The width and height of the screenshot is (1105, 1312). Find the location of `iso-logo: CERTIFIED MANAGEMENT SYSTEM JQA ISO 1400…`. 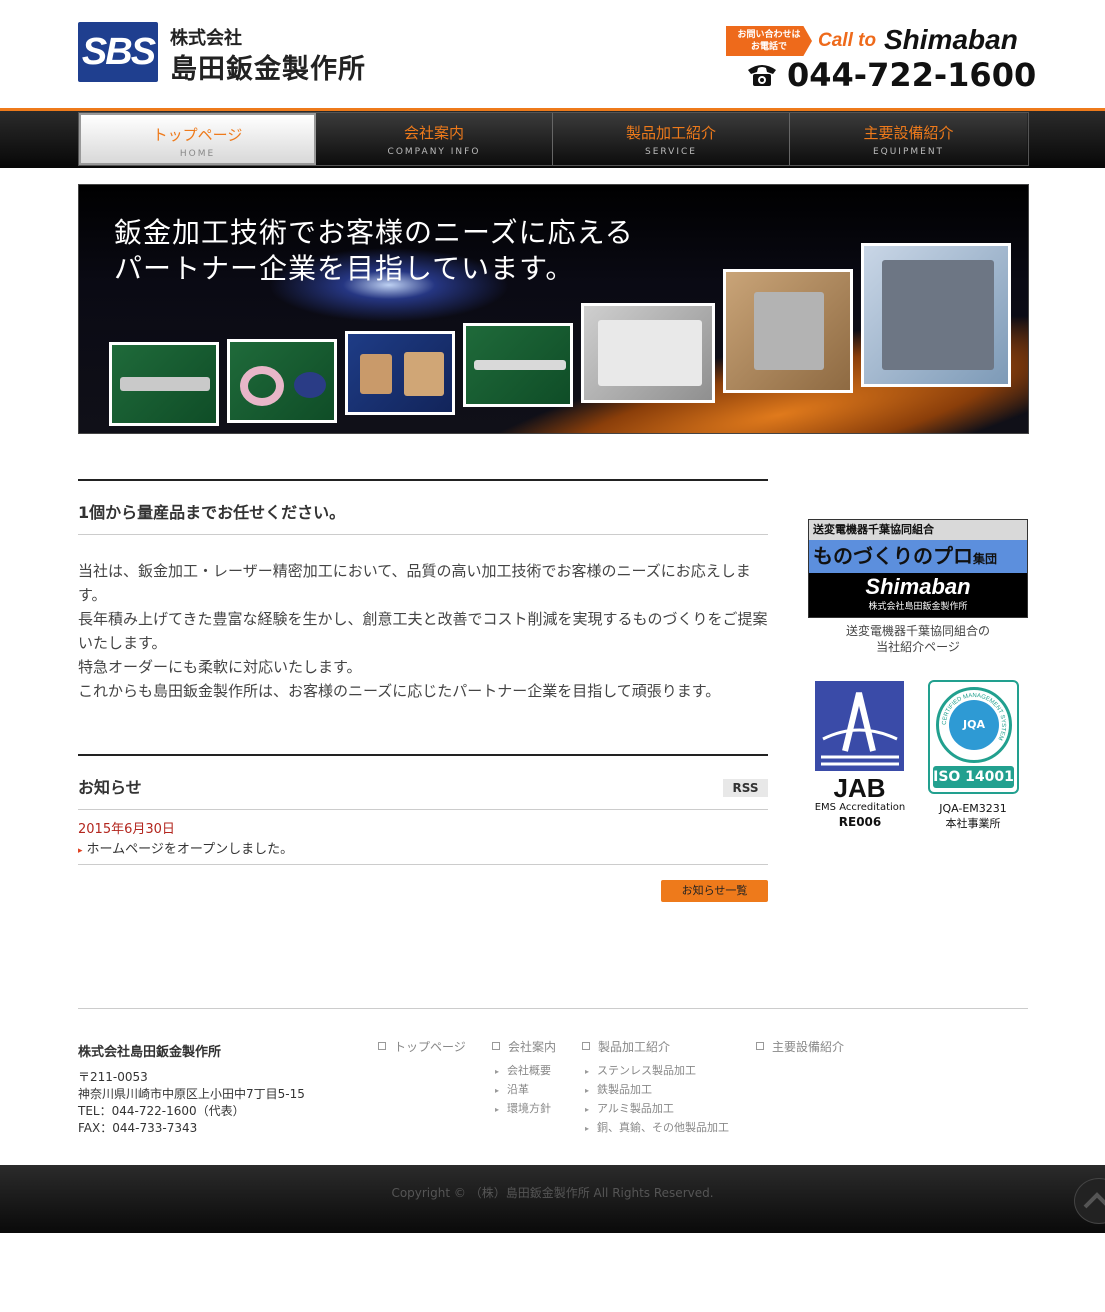

iso-logo: CERTIFIED MANAGEMENT SYSTEM JQA ISO 1400… is located at coordinates (973, 737).